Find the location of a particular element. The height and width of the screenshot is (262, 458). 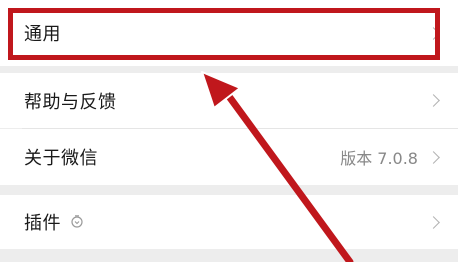

settings-item-label: 关于微信 is located at coordinates (61, 158).